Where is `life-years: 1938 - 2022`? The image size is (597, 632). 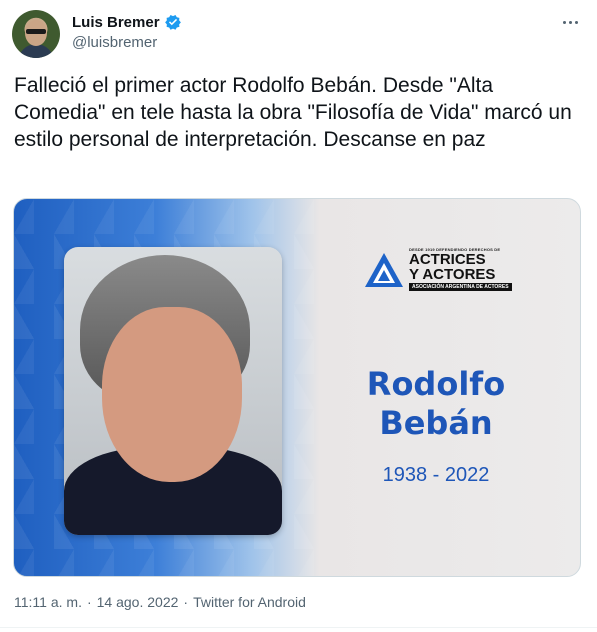
life-years: 1938 - 2022 is located at coordinates (436, 475).